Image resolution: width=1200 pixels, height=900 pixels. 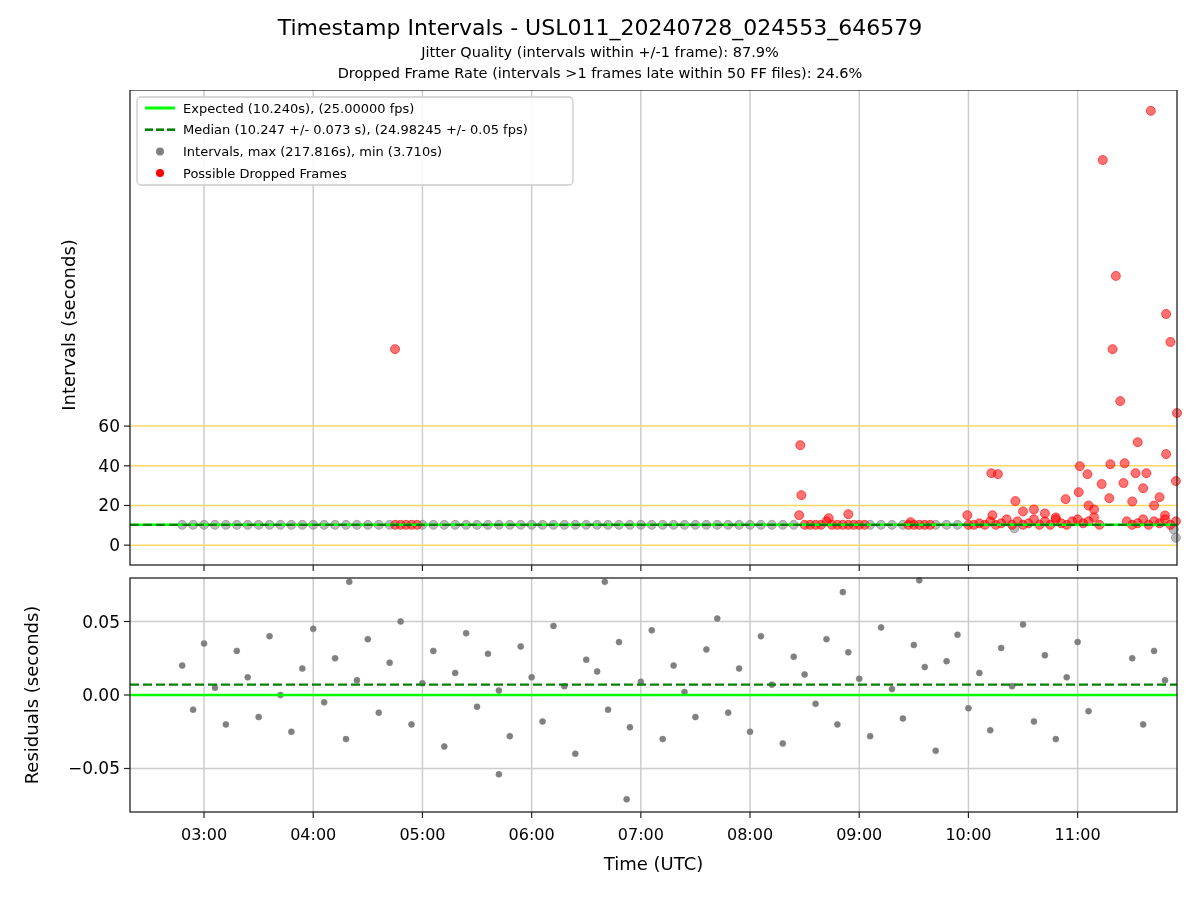 I want to click on y-tick-label: −0.05, so click(x=93, y=768).